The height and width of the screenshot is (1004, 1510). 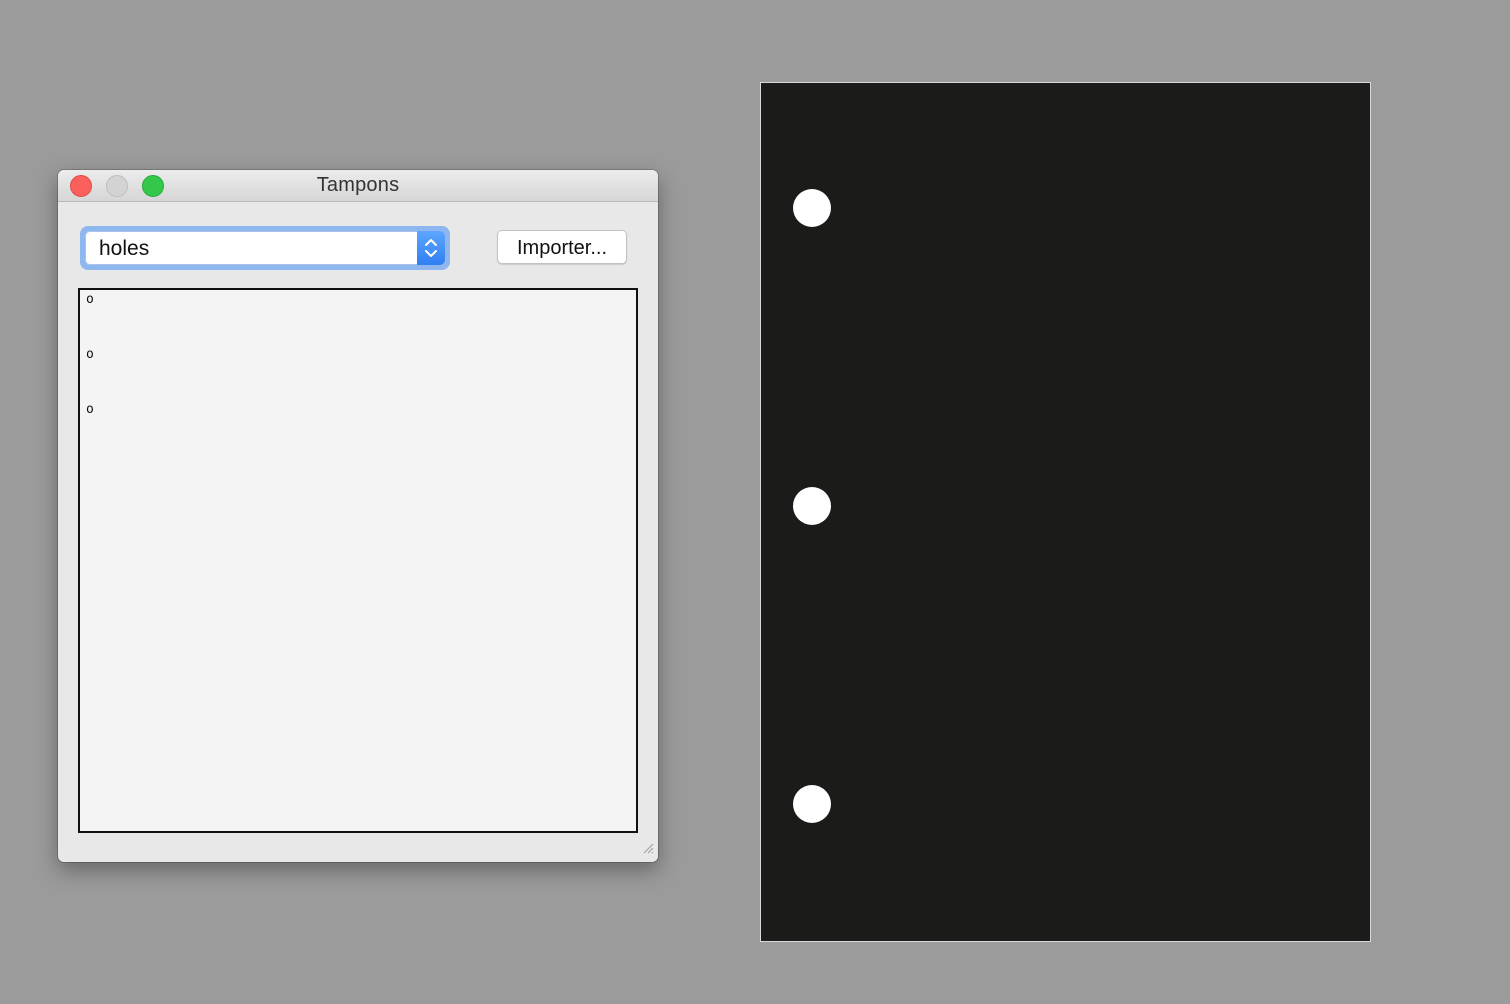 I want to click on window-title: Tampons, so click(x=358, y=185).